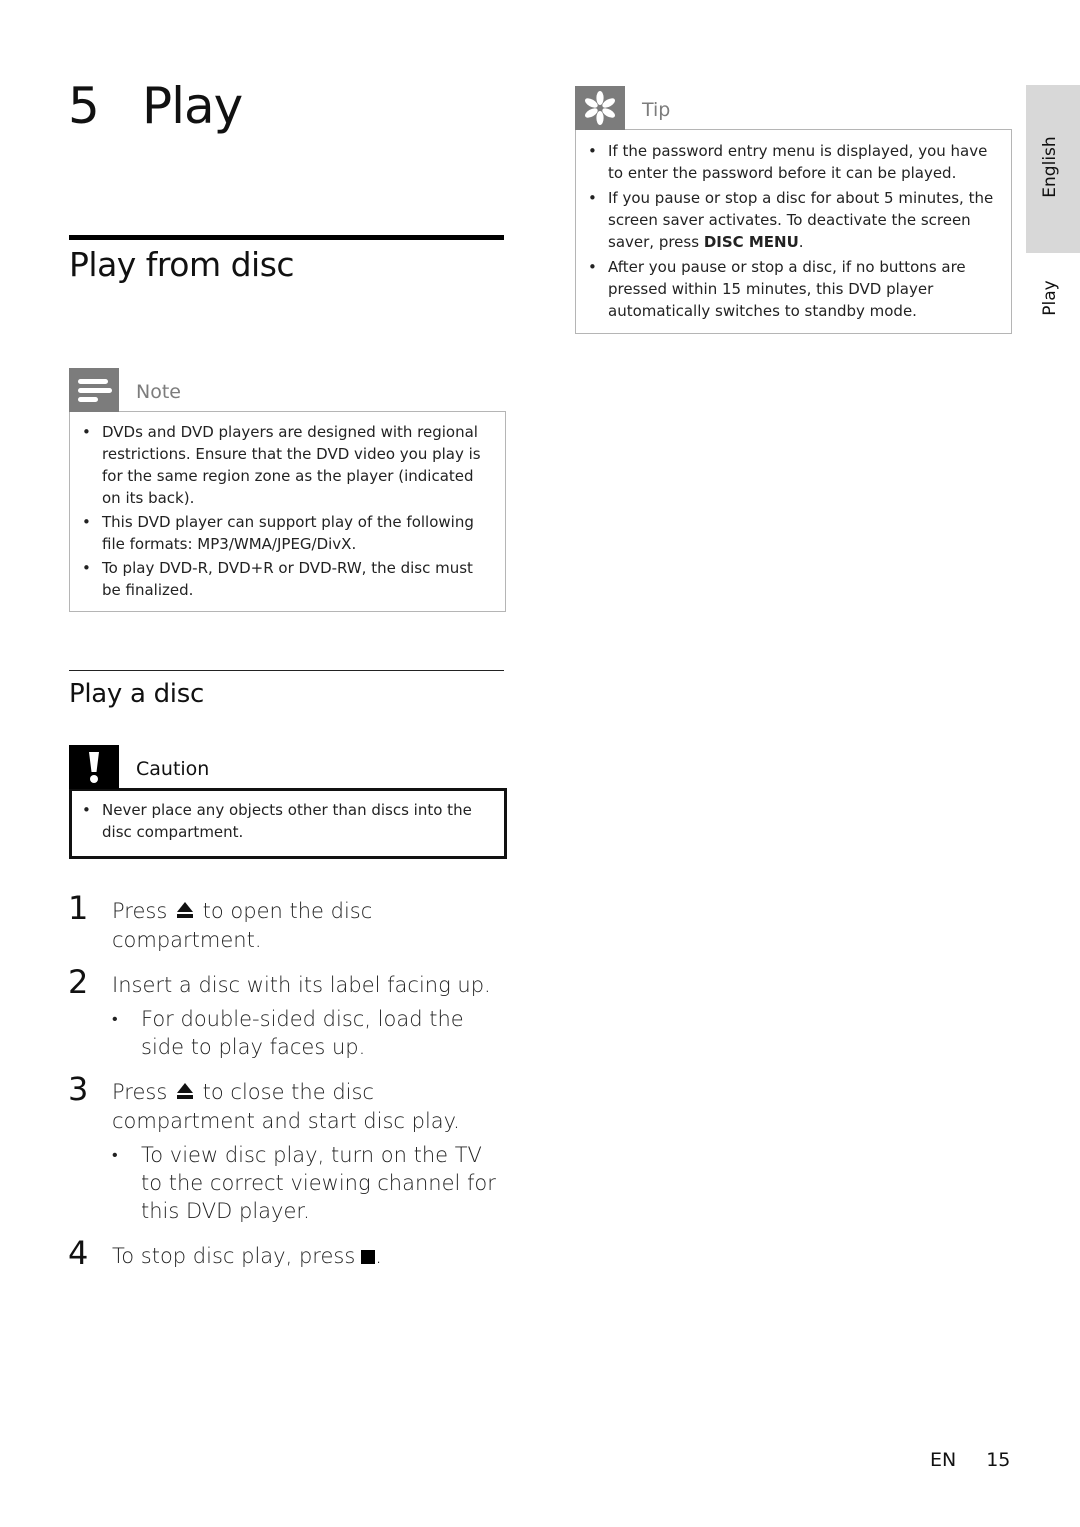 Image resolution: width=1080 pixels, height=1527 pixels. I want to click on step-number: 3, so click(78, 1089).